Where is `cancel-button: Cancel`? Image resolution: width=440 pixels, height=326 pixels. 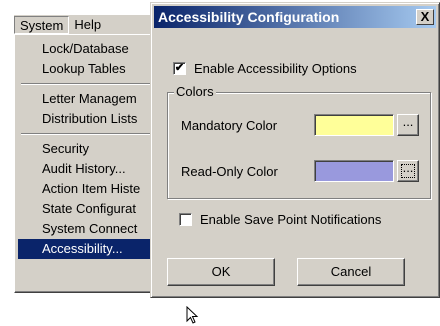
cancel-button: Cancel is located at coordinates (351, 272).